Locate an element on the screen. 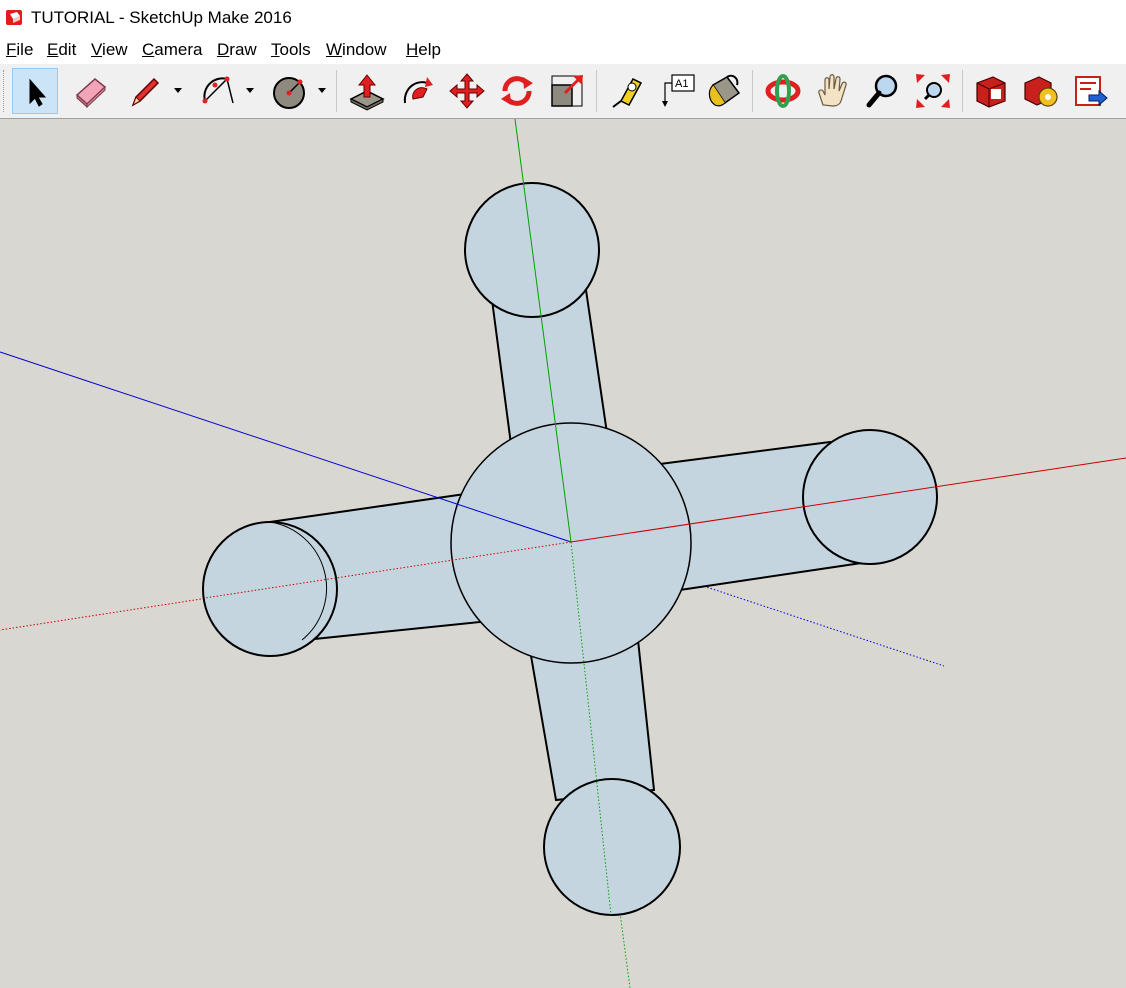 The width and height of the screenshot is (1126, 988). pan-tool-button is located at coordinates (833, 91).